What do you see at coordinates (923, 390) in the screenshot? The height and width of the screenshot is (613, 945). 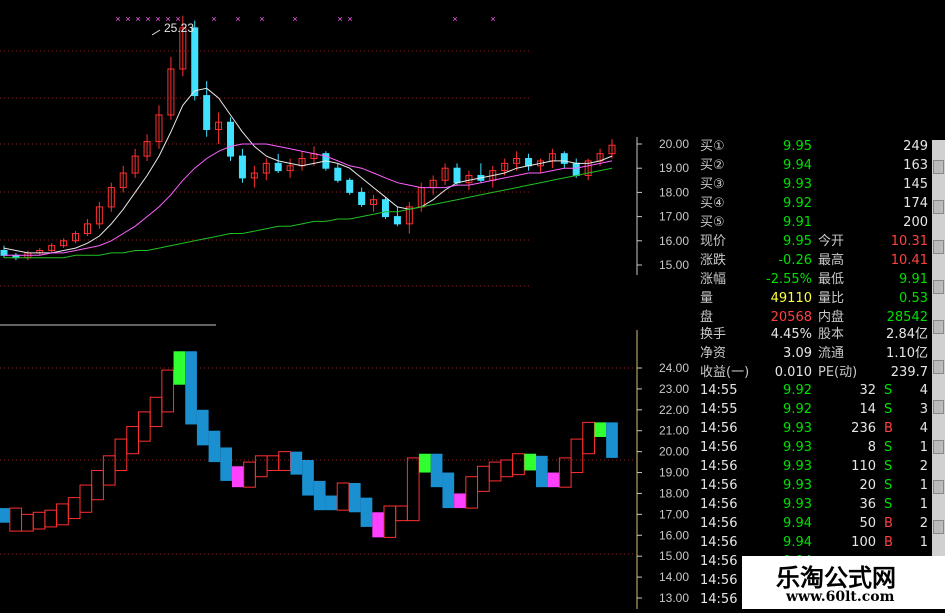 I see `tick-count: 4` at bounding box center [923, 390].